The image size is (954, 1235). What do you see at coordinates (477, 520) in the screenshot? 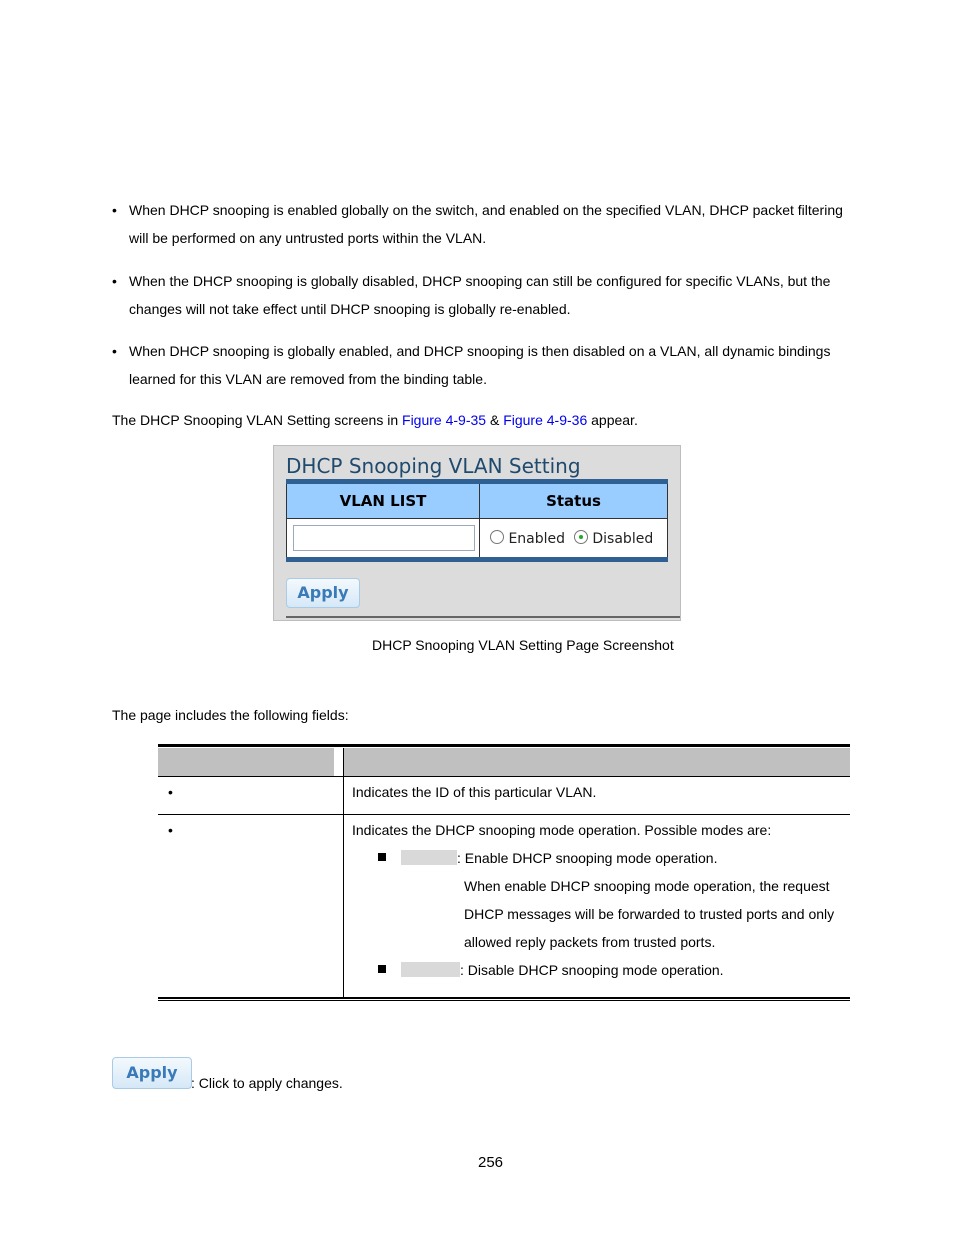
I see `vlan-setting-table: VLAN LIST Status Enabled Disabled` at bounding box center [477, 520].